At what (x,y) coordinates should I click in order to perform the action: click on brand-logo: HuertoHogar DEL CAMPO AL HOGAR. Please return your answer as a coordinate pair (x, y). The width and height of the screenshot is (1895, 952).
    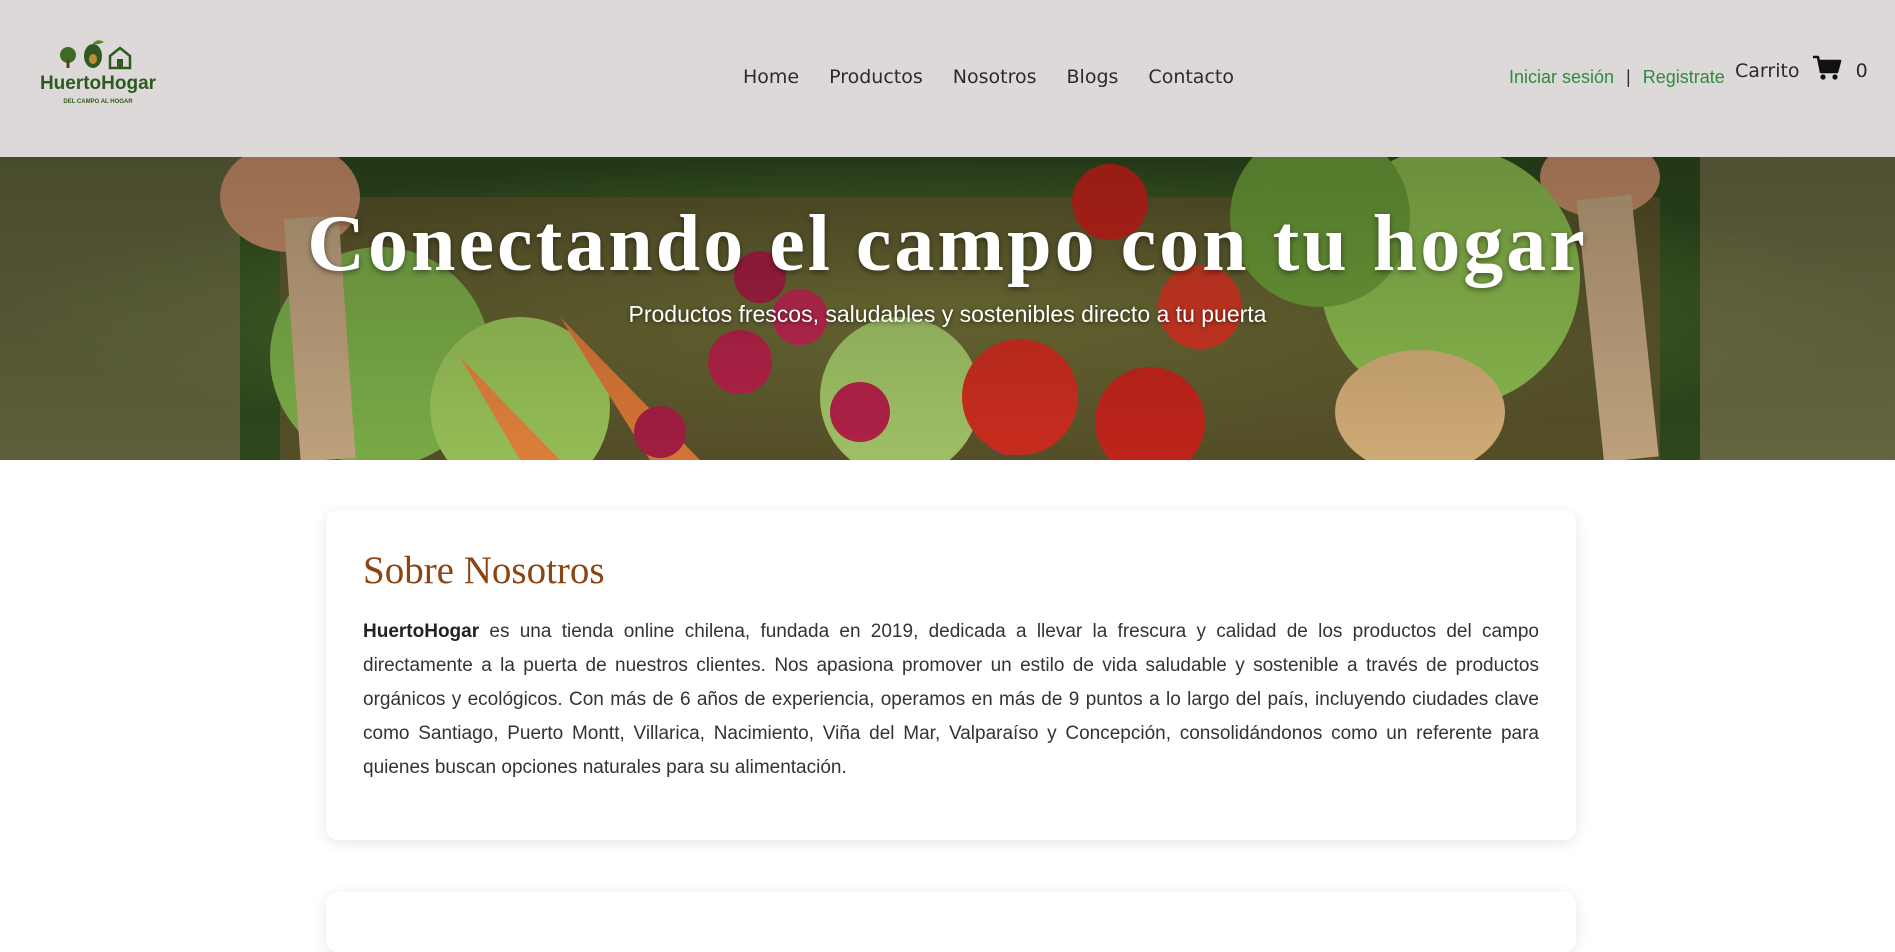
    Looking at the image, I should click on (98, 76).